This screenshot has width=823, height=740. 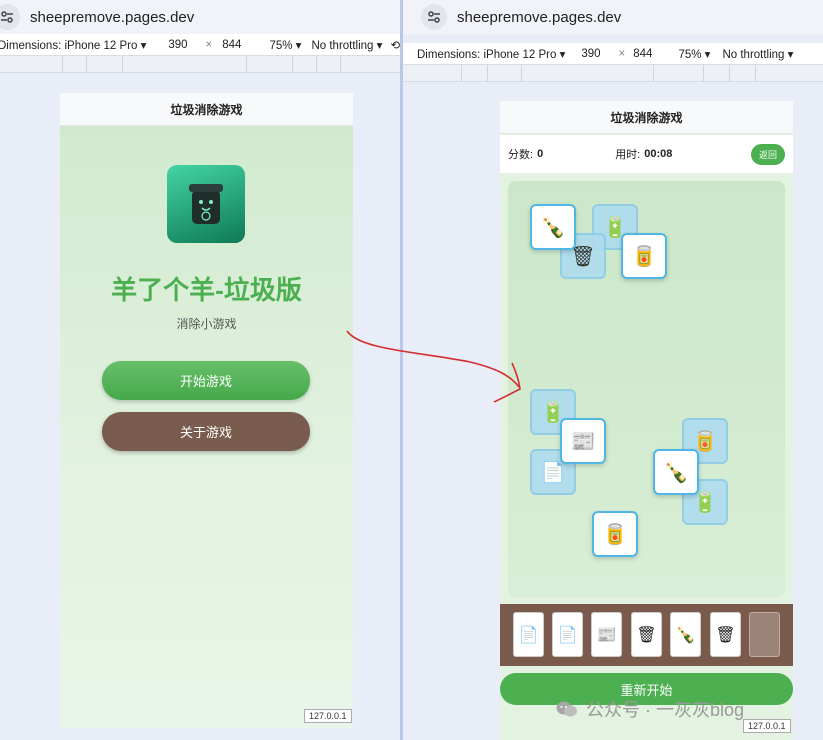 What do you see at coordinates (521, 155) in the screenshot?
I see `score-label: 分数:` at bounding box center [521, 155].